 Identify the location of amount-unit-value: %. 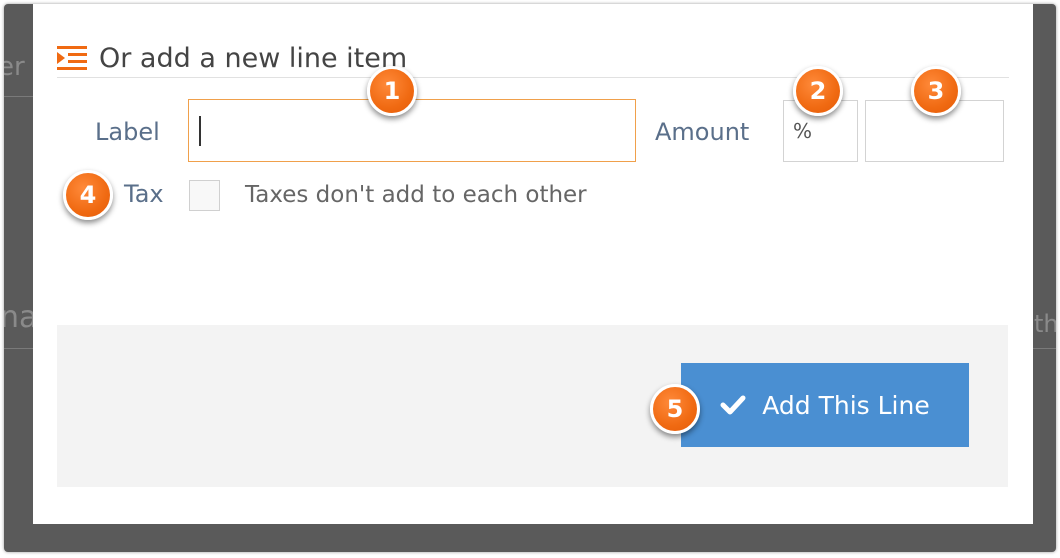
(803, 131).